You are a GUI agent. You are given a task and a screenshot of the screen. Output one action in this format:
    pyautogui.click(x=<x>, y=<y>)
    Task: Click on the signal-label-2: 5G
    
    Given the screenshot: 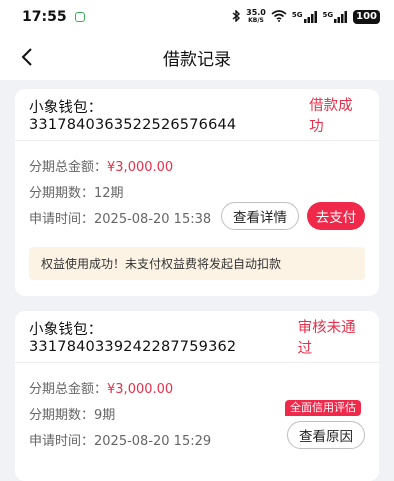 What is the action you would take?
    pyautogui.click(x=328, y=15)
    